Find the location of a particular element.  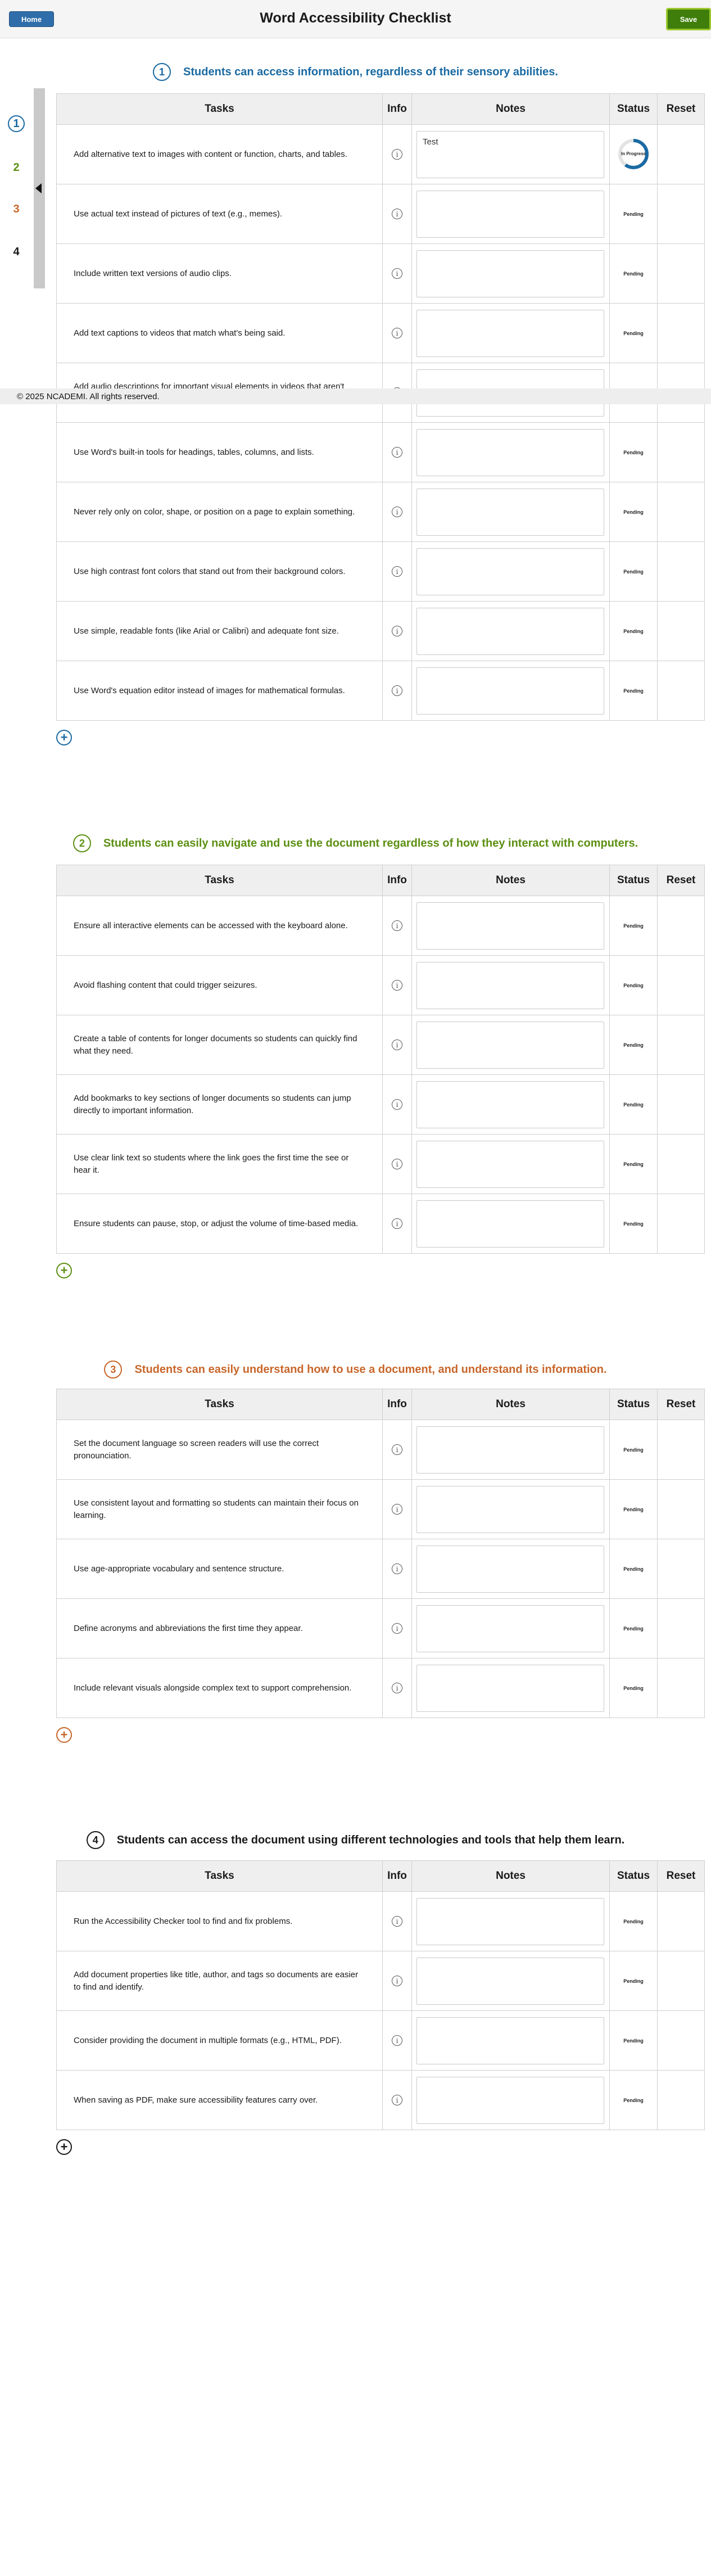

nav-section-3: 3 is located at coordinates (16, 209).